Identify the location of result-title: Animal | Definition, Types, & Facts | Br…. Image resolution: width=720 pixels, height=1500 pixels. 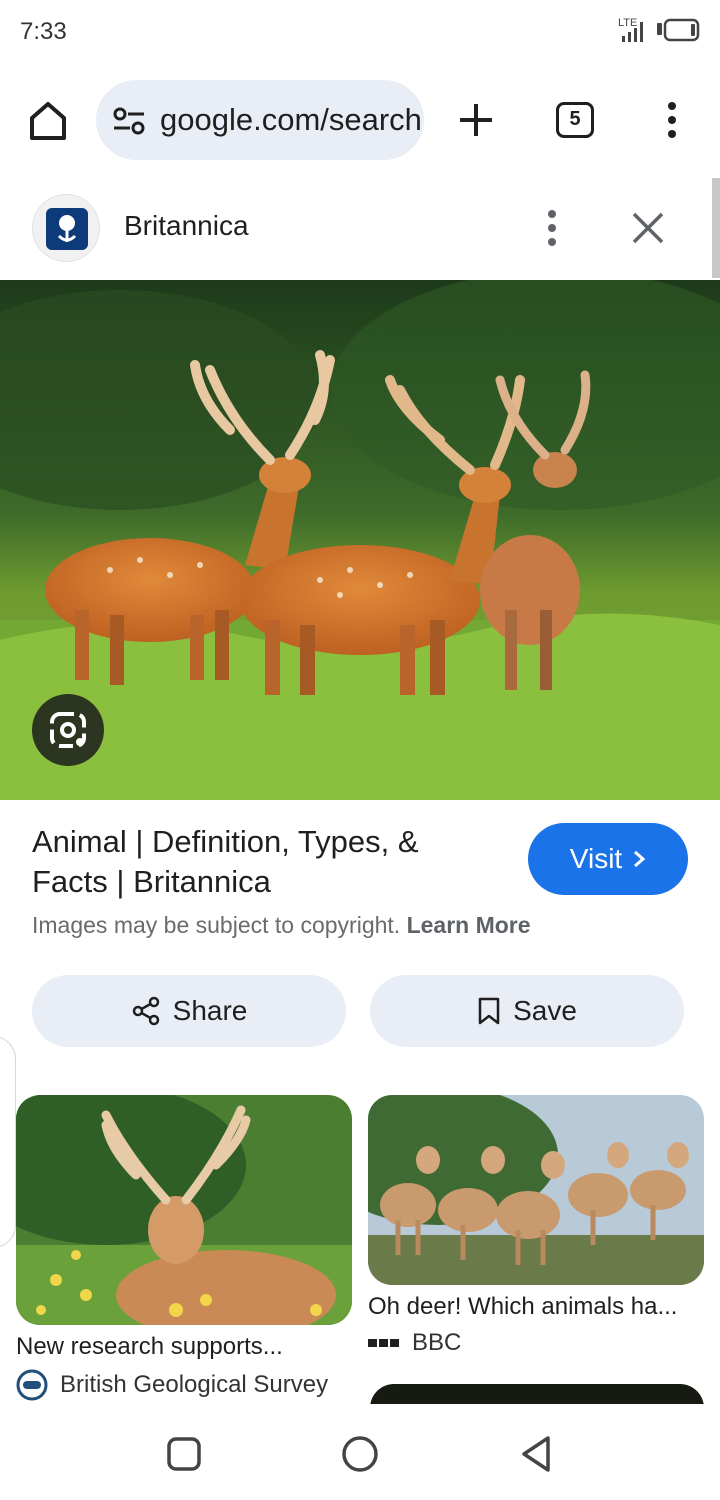
(267, 862).